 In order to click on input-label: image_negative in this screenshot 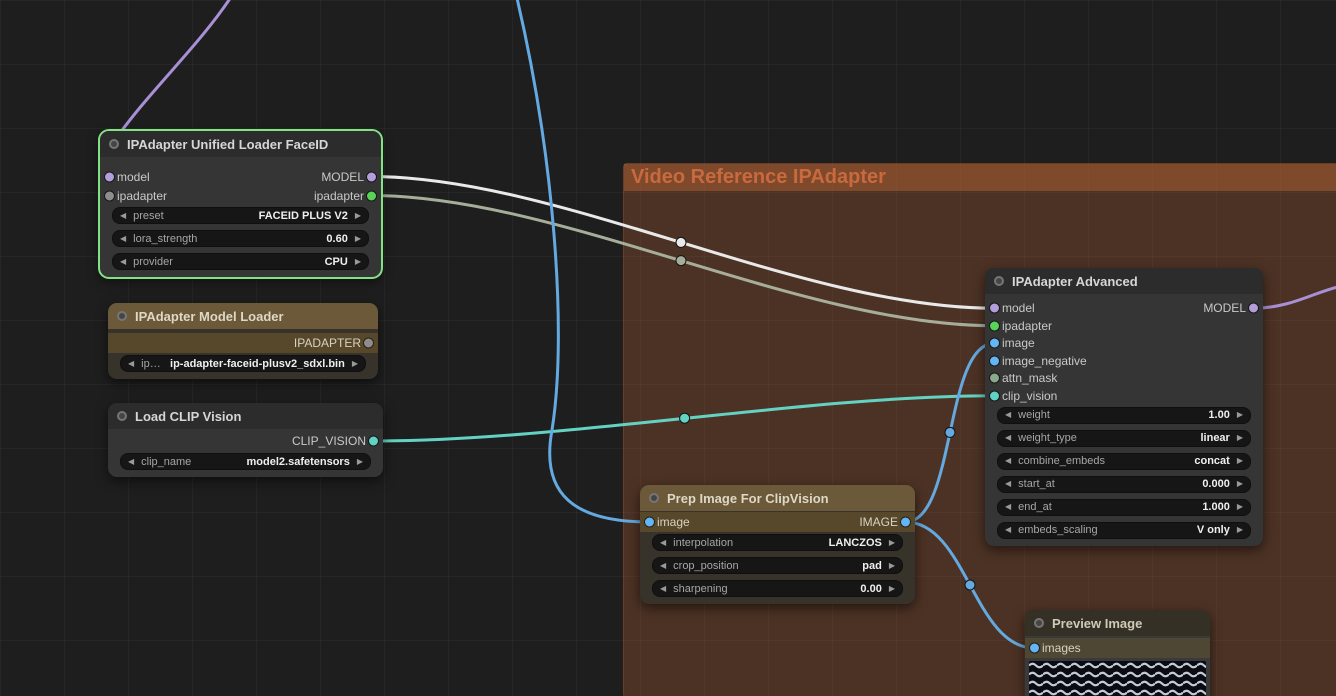, I will do `click(1044, 360)`.